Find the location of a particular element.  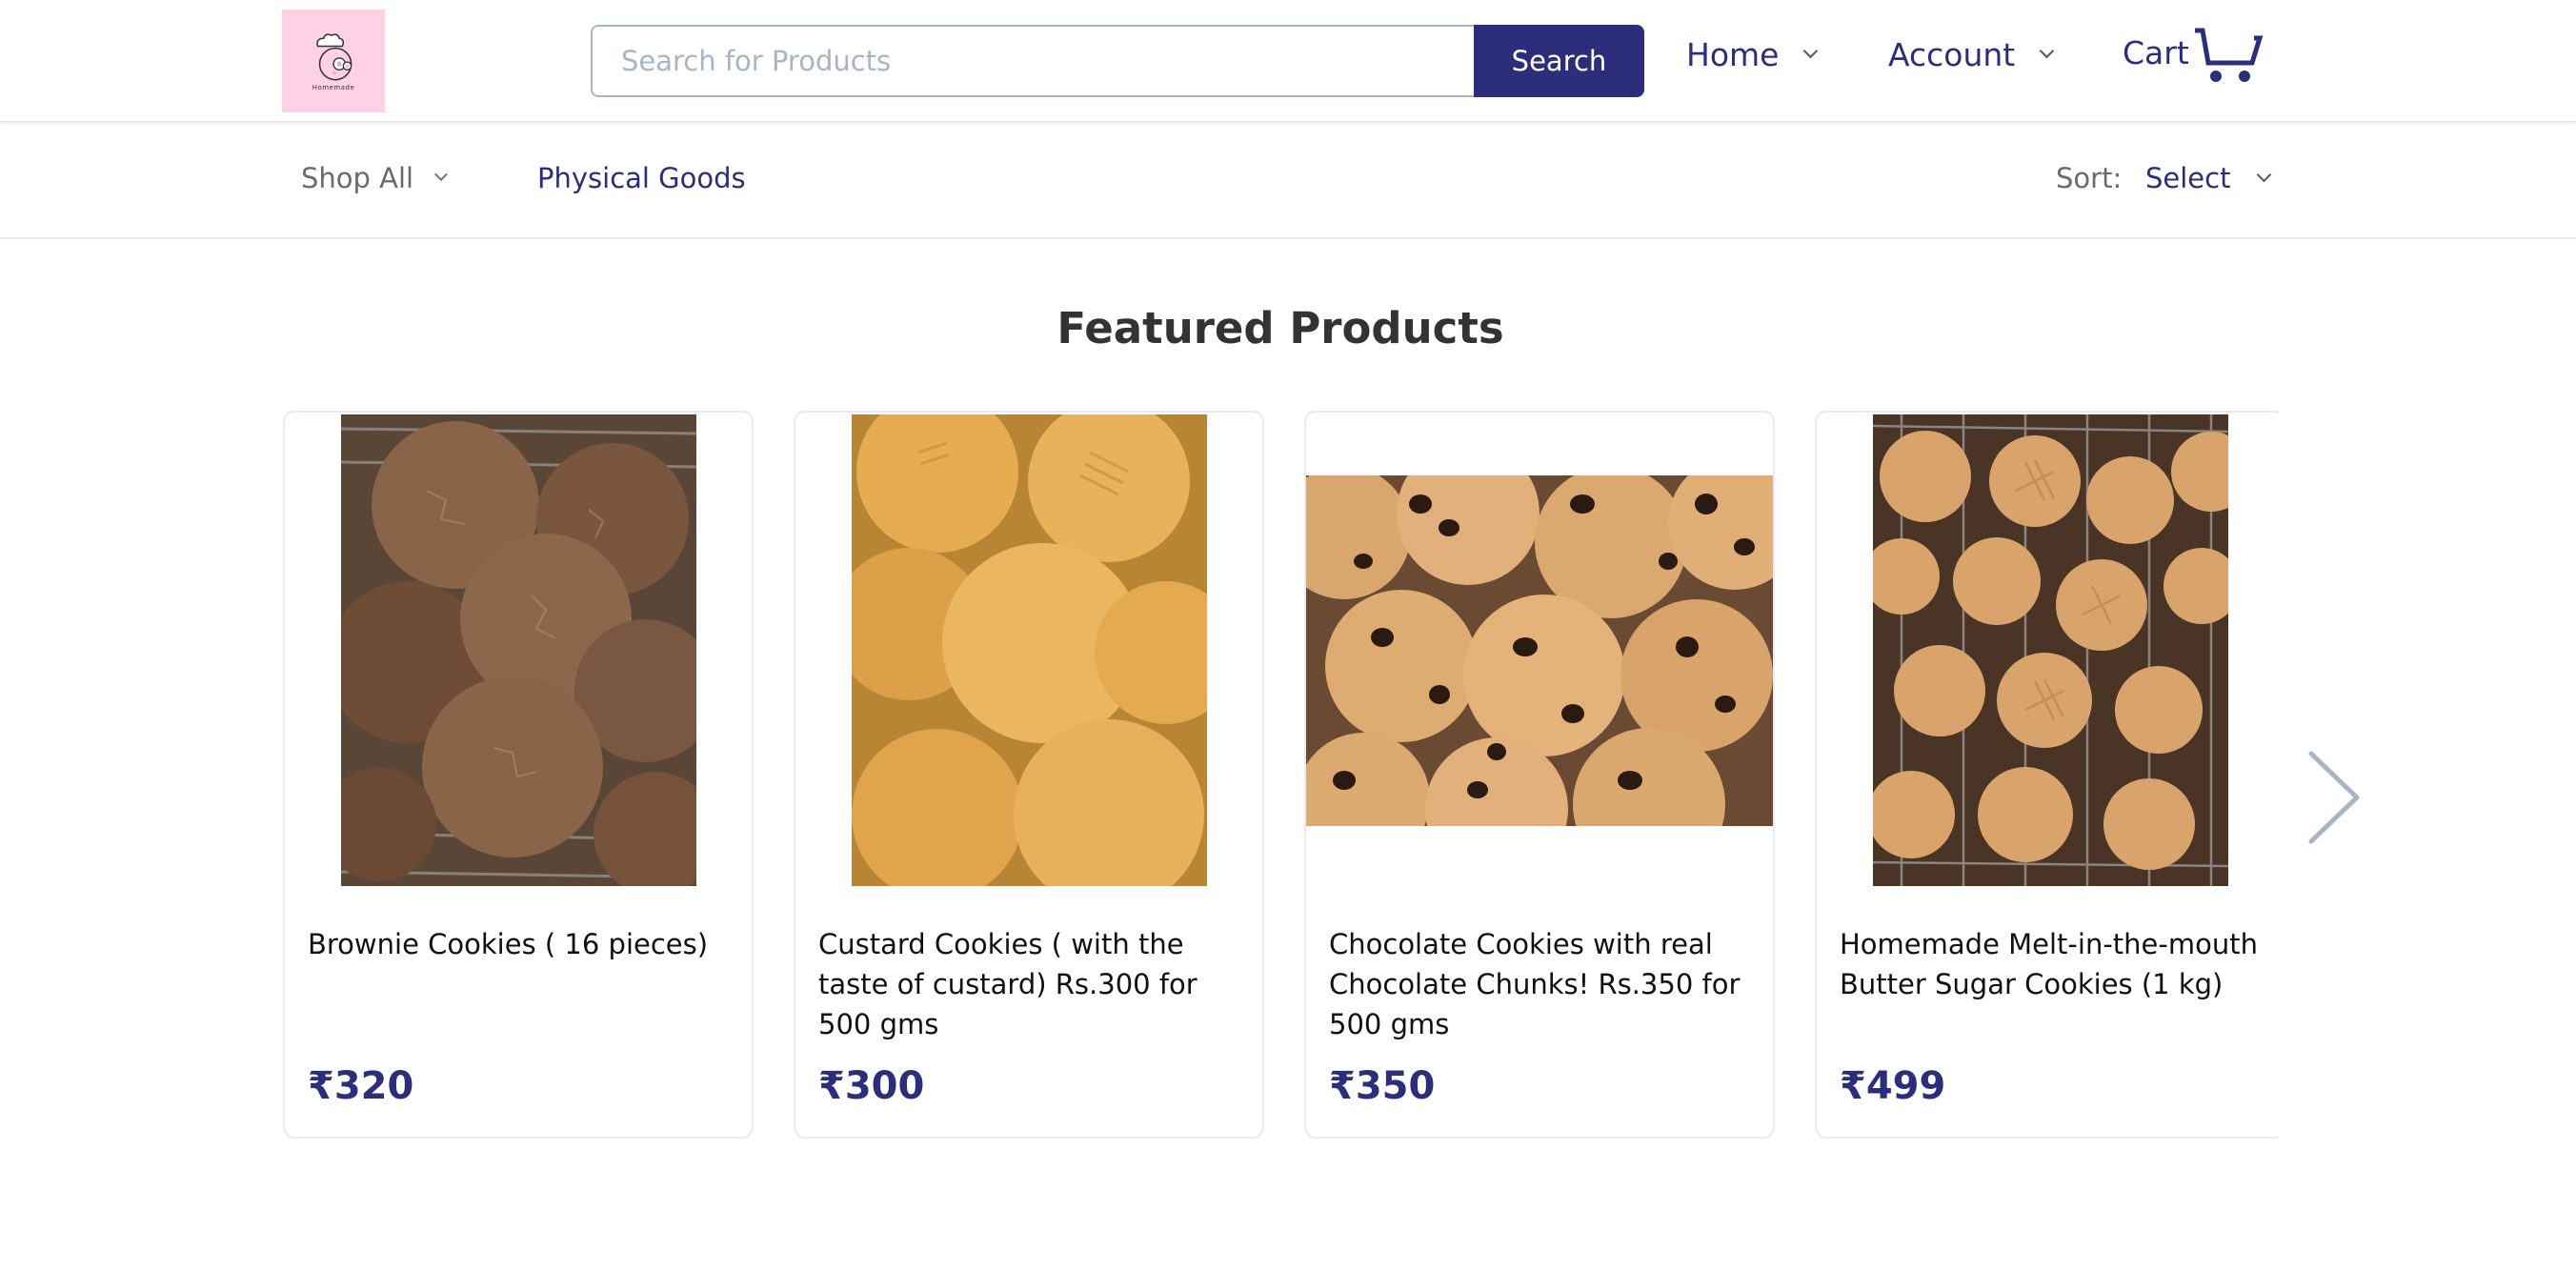

nav-account-label: Account is located at coordinates (1952, 54).